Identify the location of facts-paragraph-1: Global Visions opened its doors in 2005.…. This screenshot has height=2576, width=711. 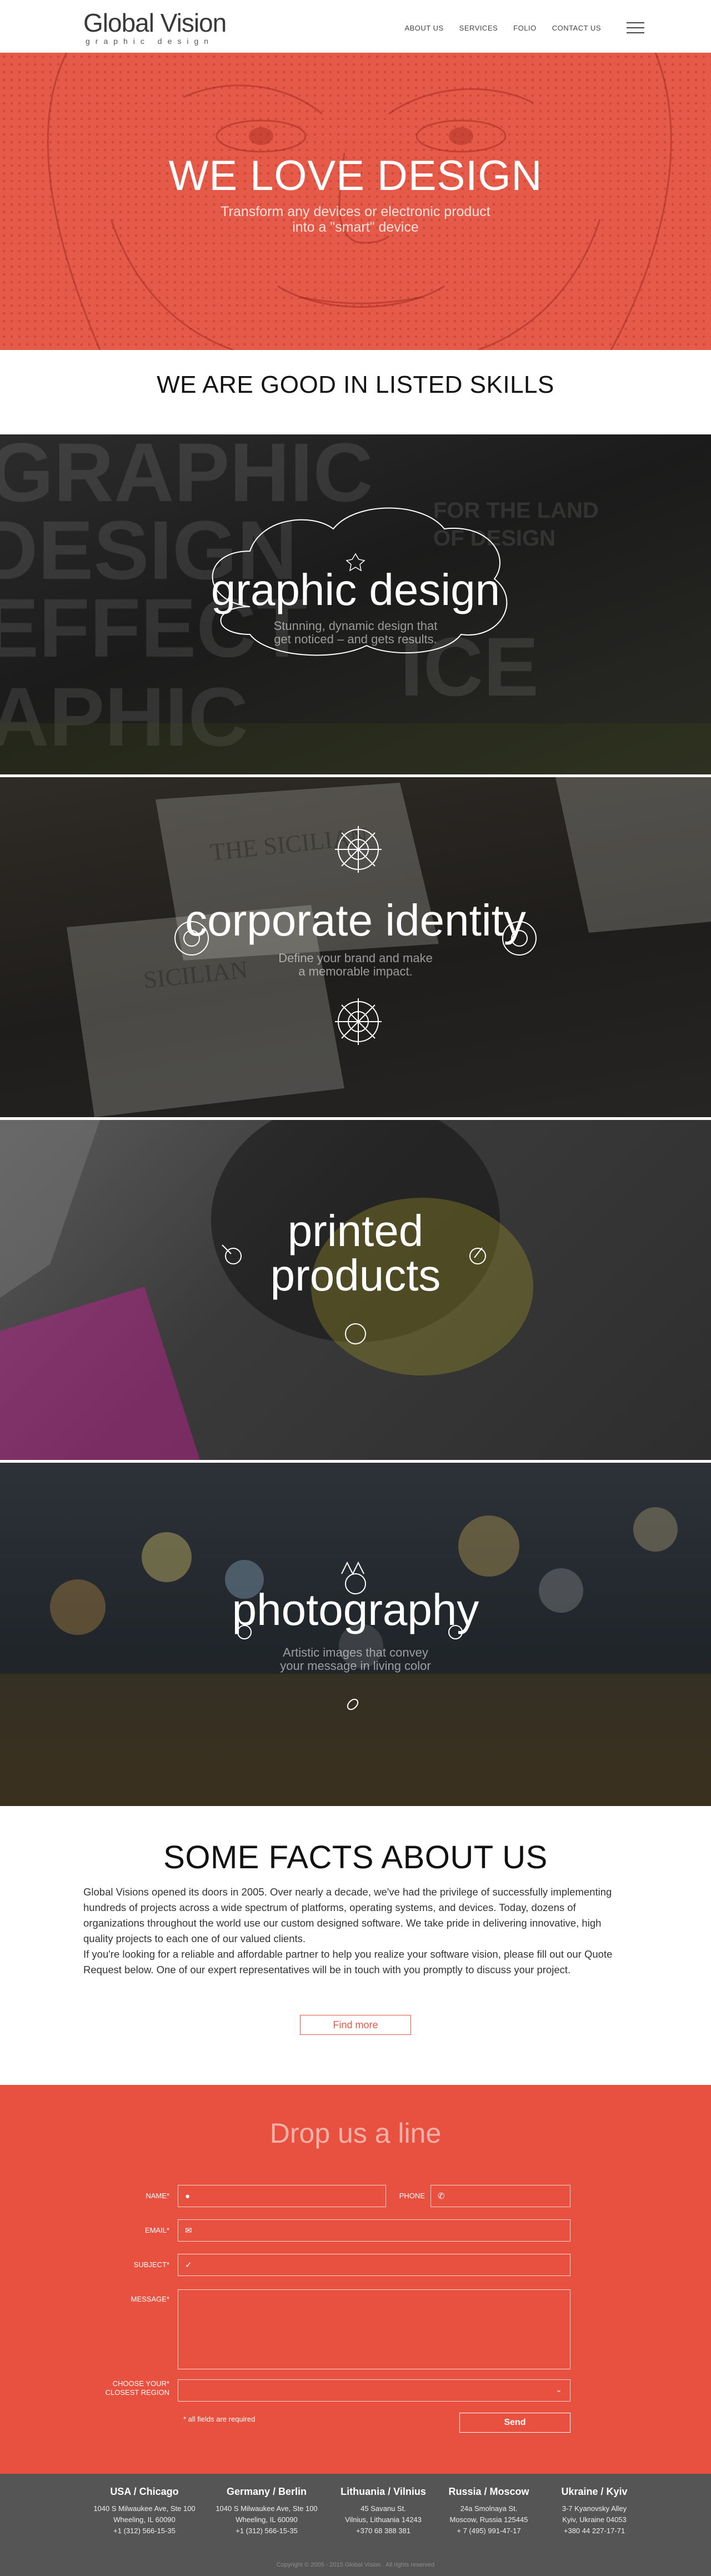
(347, 1915).